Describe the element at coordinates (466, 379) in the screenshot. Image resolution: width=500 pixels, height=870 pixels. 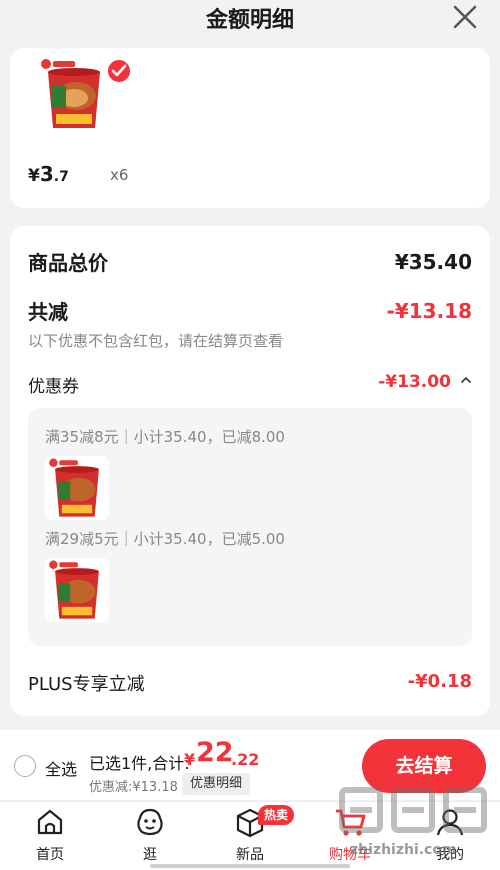
I see `chevron-up-icon` at that location.